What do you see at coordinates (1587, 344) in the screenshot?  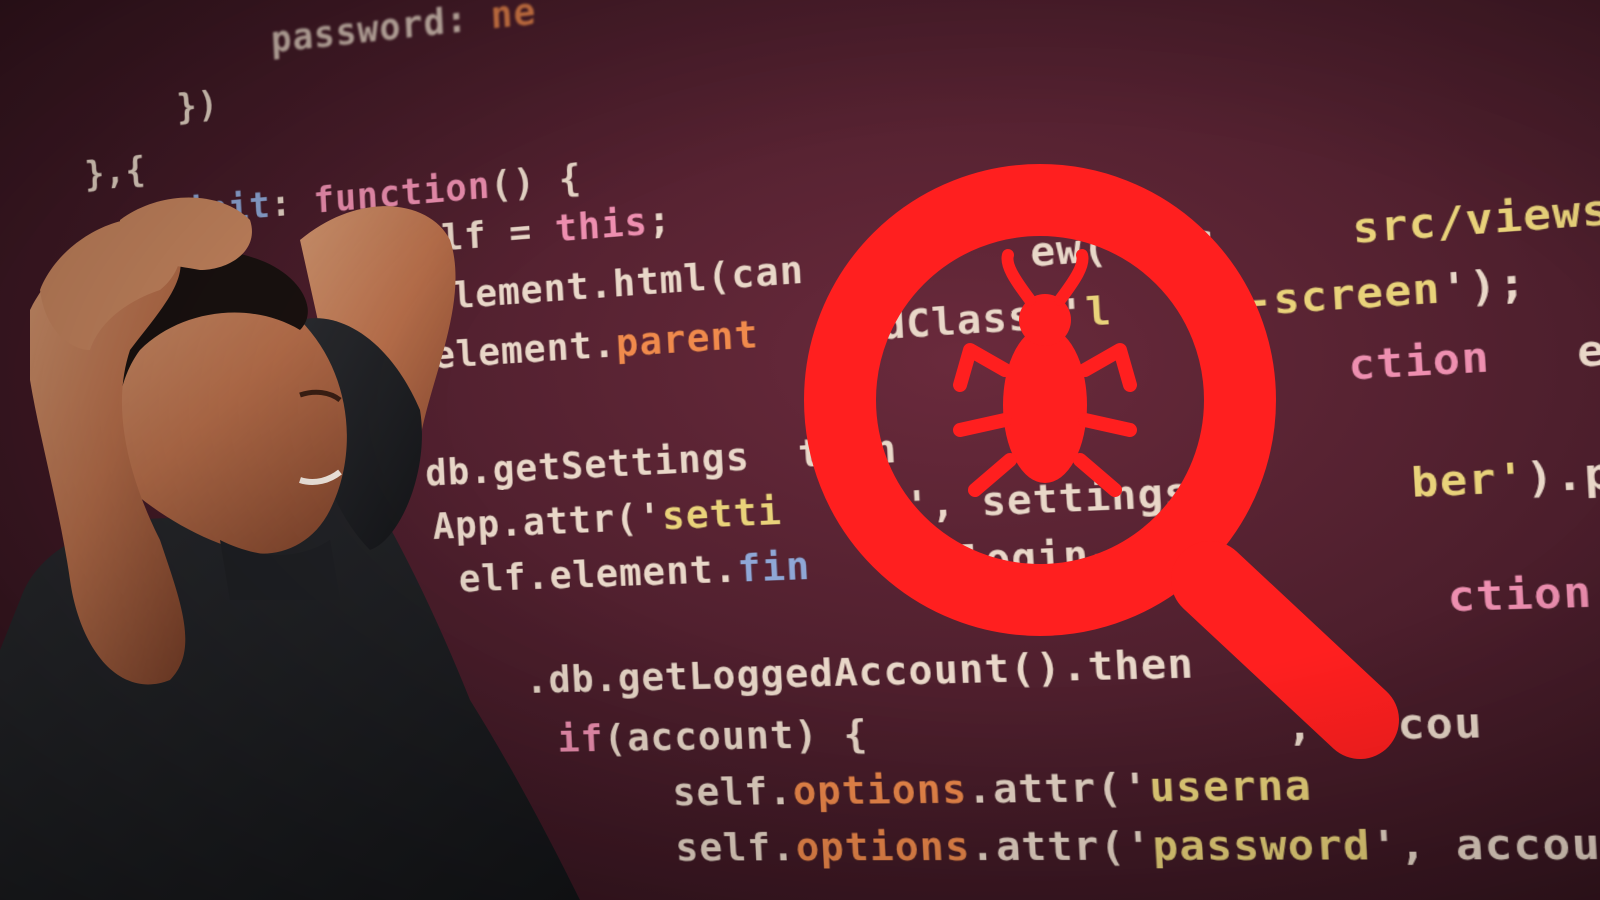 I see `code-token: ettings) {` at bounding box center [1587, 344].